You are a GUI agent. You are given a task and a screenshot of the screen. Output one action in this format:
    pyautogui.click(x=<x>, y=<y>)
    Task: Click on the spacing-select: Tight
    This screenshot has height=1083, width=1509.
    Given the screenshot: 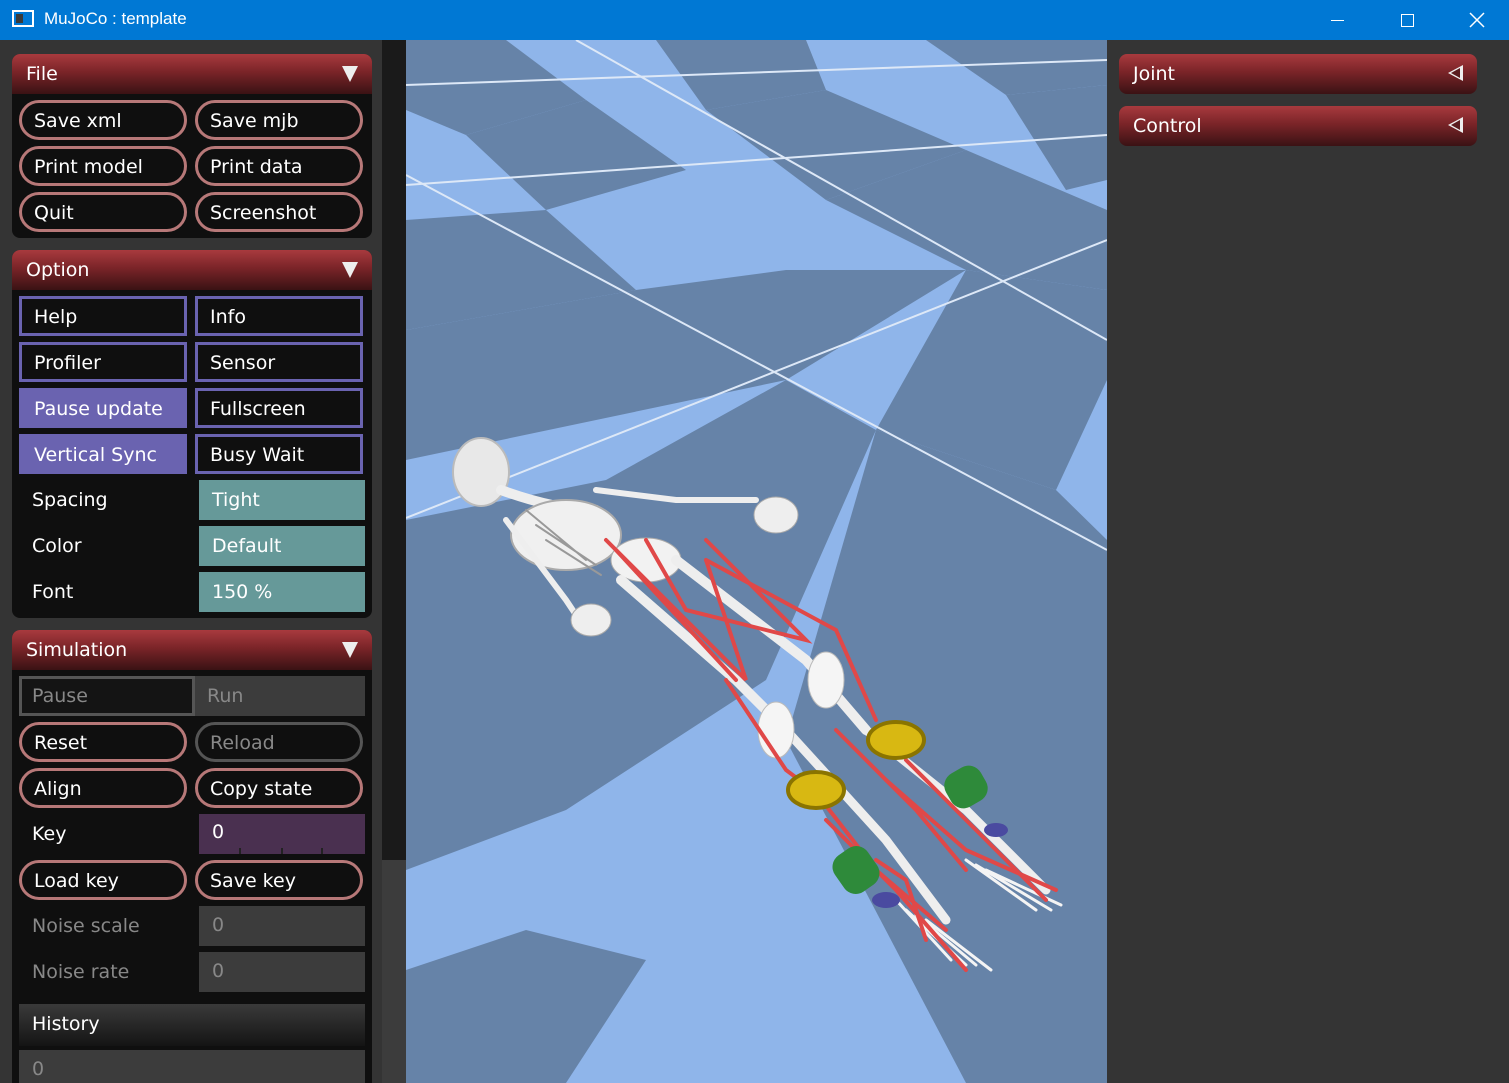 What is the action you would take?
    pyautogui.click(x=282, y=500)
    